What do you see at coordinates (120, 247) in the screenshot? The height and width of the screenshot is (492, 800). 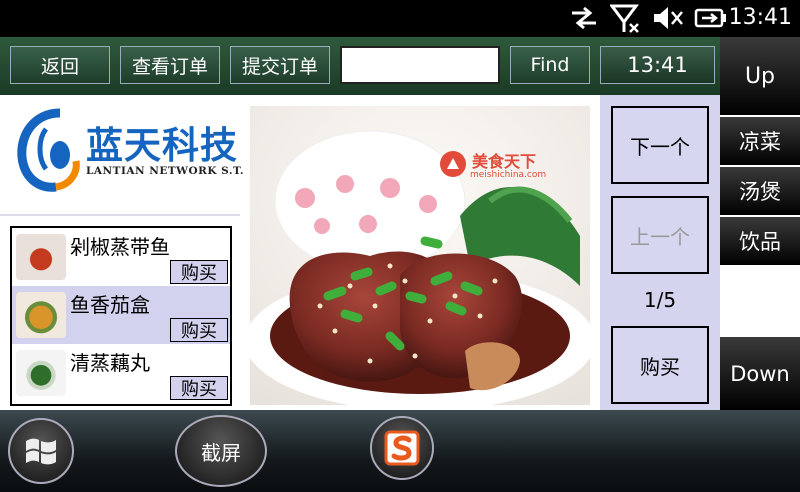 I see `dish-name: 剁椒蒸带鱼` at bounding box center [120, 247].